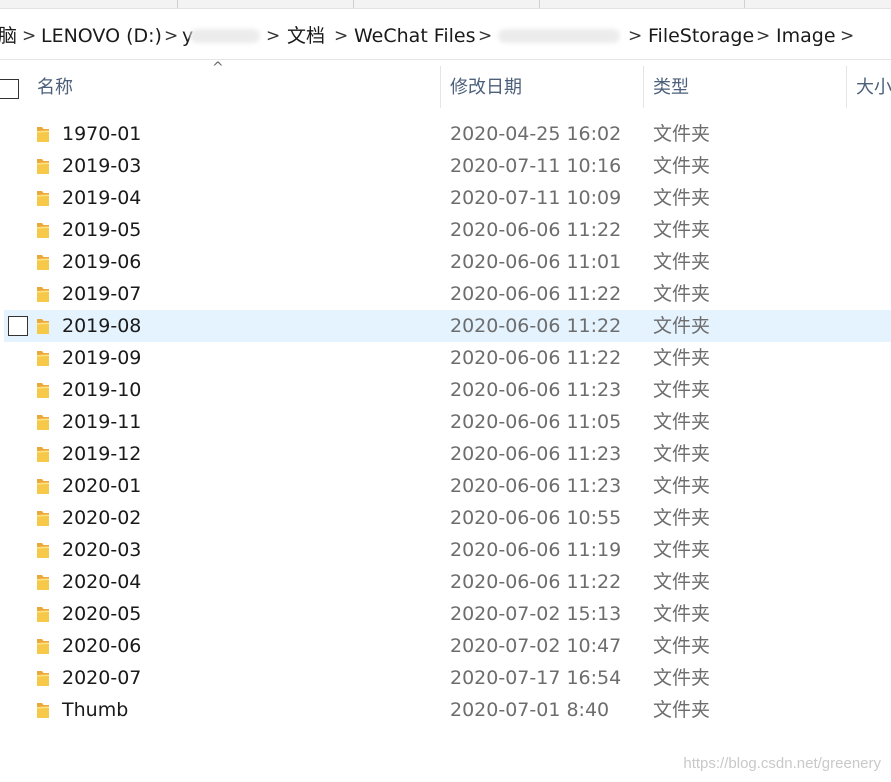  I want to click on breadcrumb-this-pc: 脑, so click(8, 36).